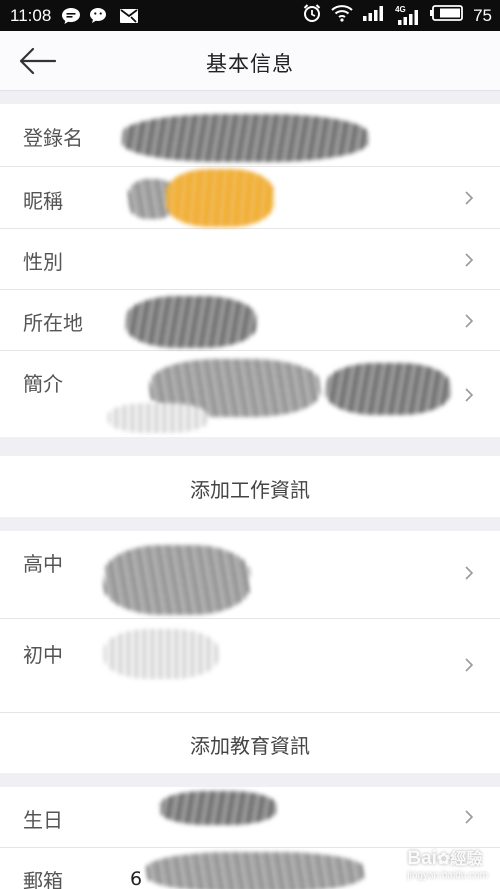 Image resolution: width=500 pixels, height=889 pixels. Describe the element at coordinates (250, 15) in the screenshot. I see `status-bar: 11:08 4G 75` at that location.